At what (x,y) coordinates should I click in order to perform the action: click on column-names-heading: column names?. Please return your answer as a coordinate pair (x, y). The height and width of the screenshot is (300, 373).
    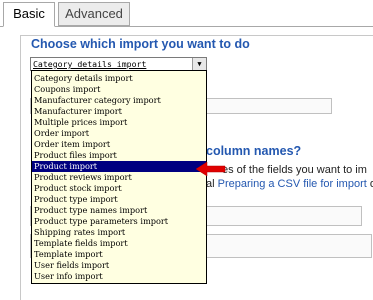
    Looking at the image, I should click on (254, 151).